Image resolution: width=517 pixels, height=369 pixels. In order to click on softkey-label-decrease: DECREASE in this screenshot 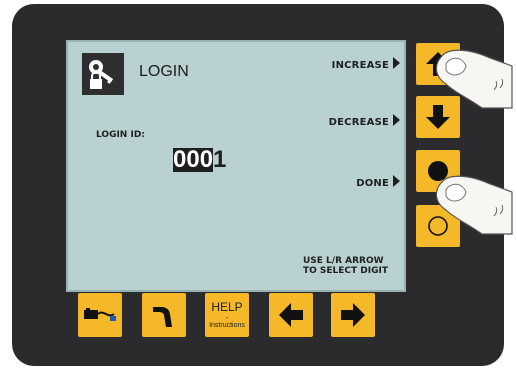, I will do `click(364, 121)`.